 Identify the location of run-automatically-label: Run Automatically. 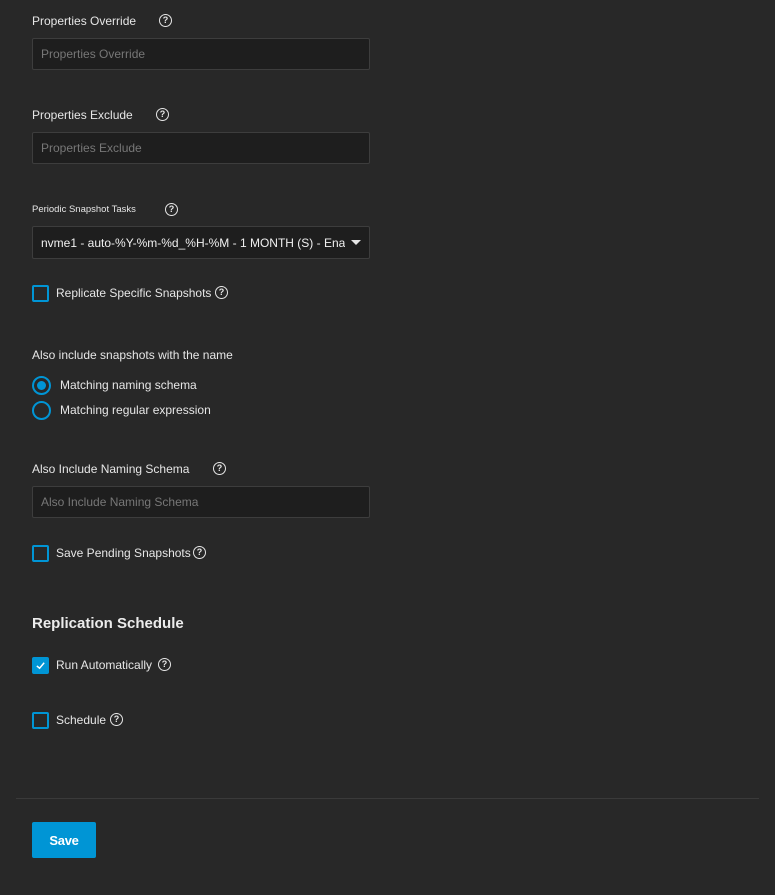
(104, 665).